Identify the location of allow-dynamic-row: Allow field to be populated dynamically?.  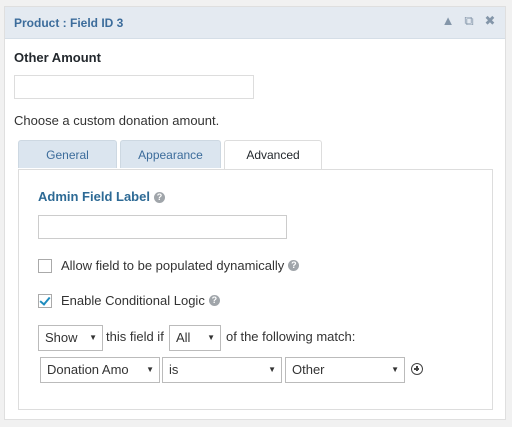
(169, 265).